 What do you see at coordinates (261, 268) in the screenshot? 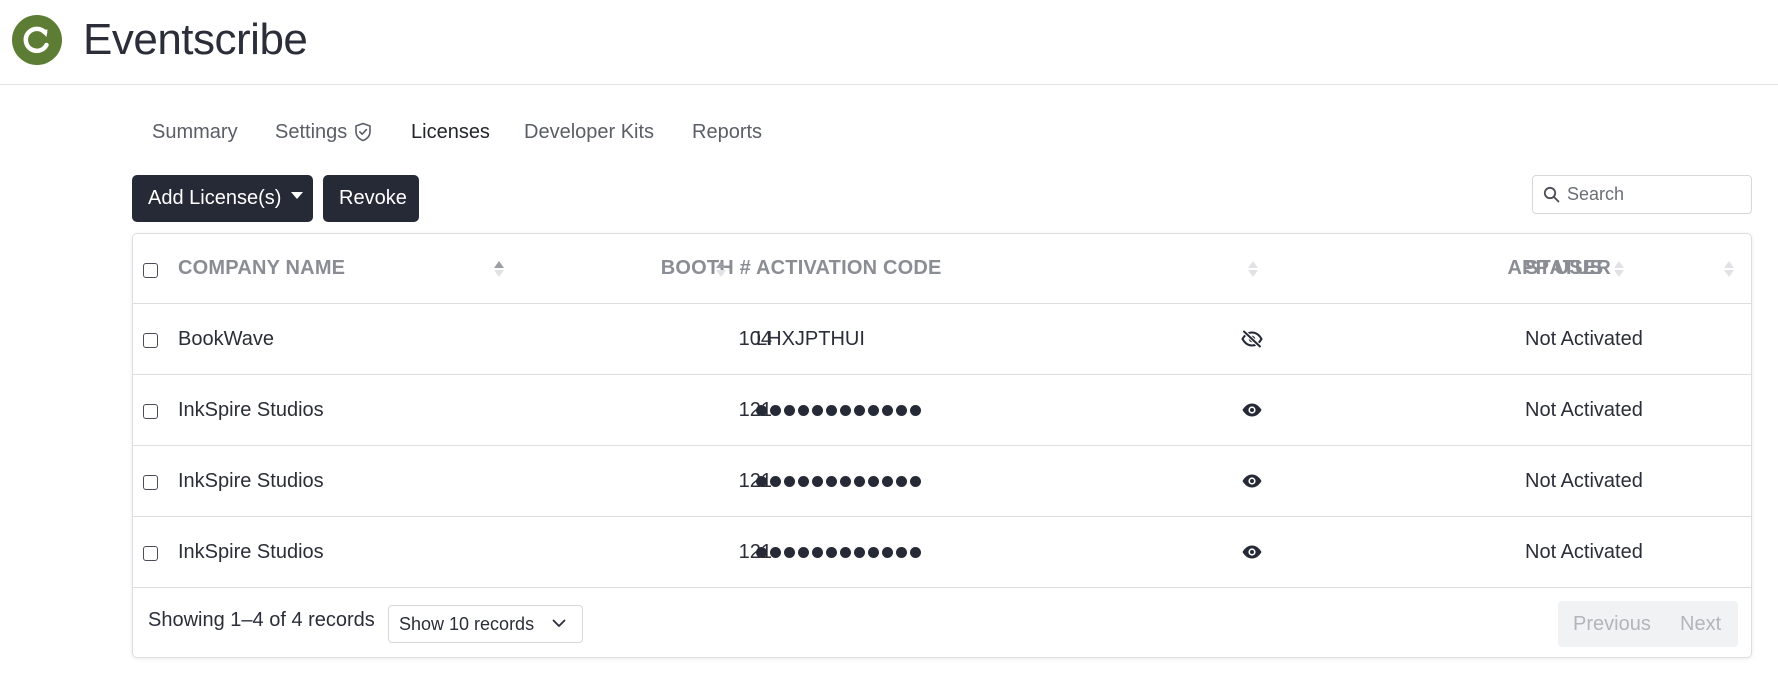
I see `header-company-name: COMPANY NAME` at bounding box center [261, 268].